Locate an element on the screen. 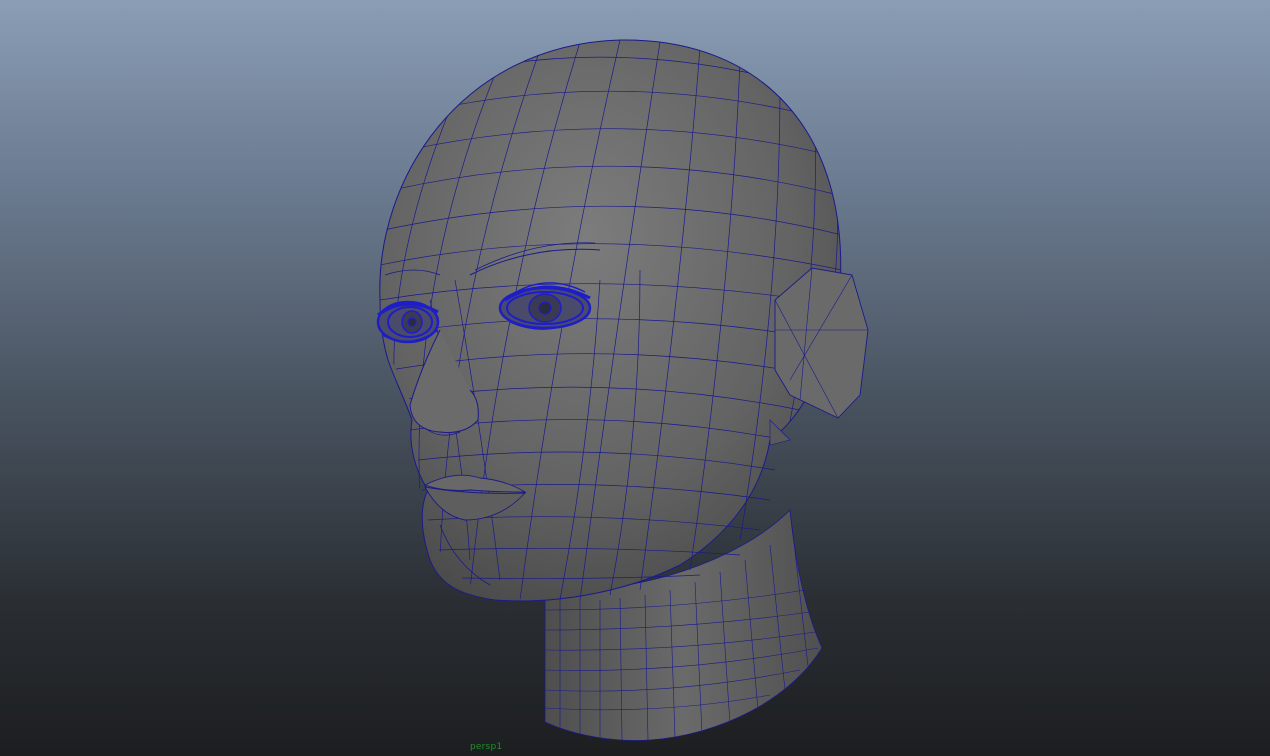 The image size is (1270, 756). camera-label: persp1 is located at coordinates (486, 747).